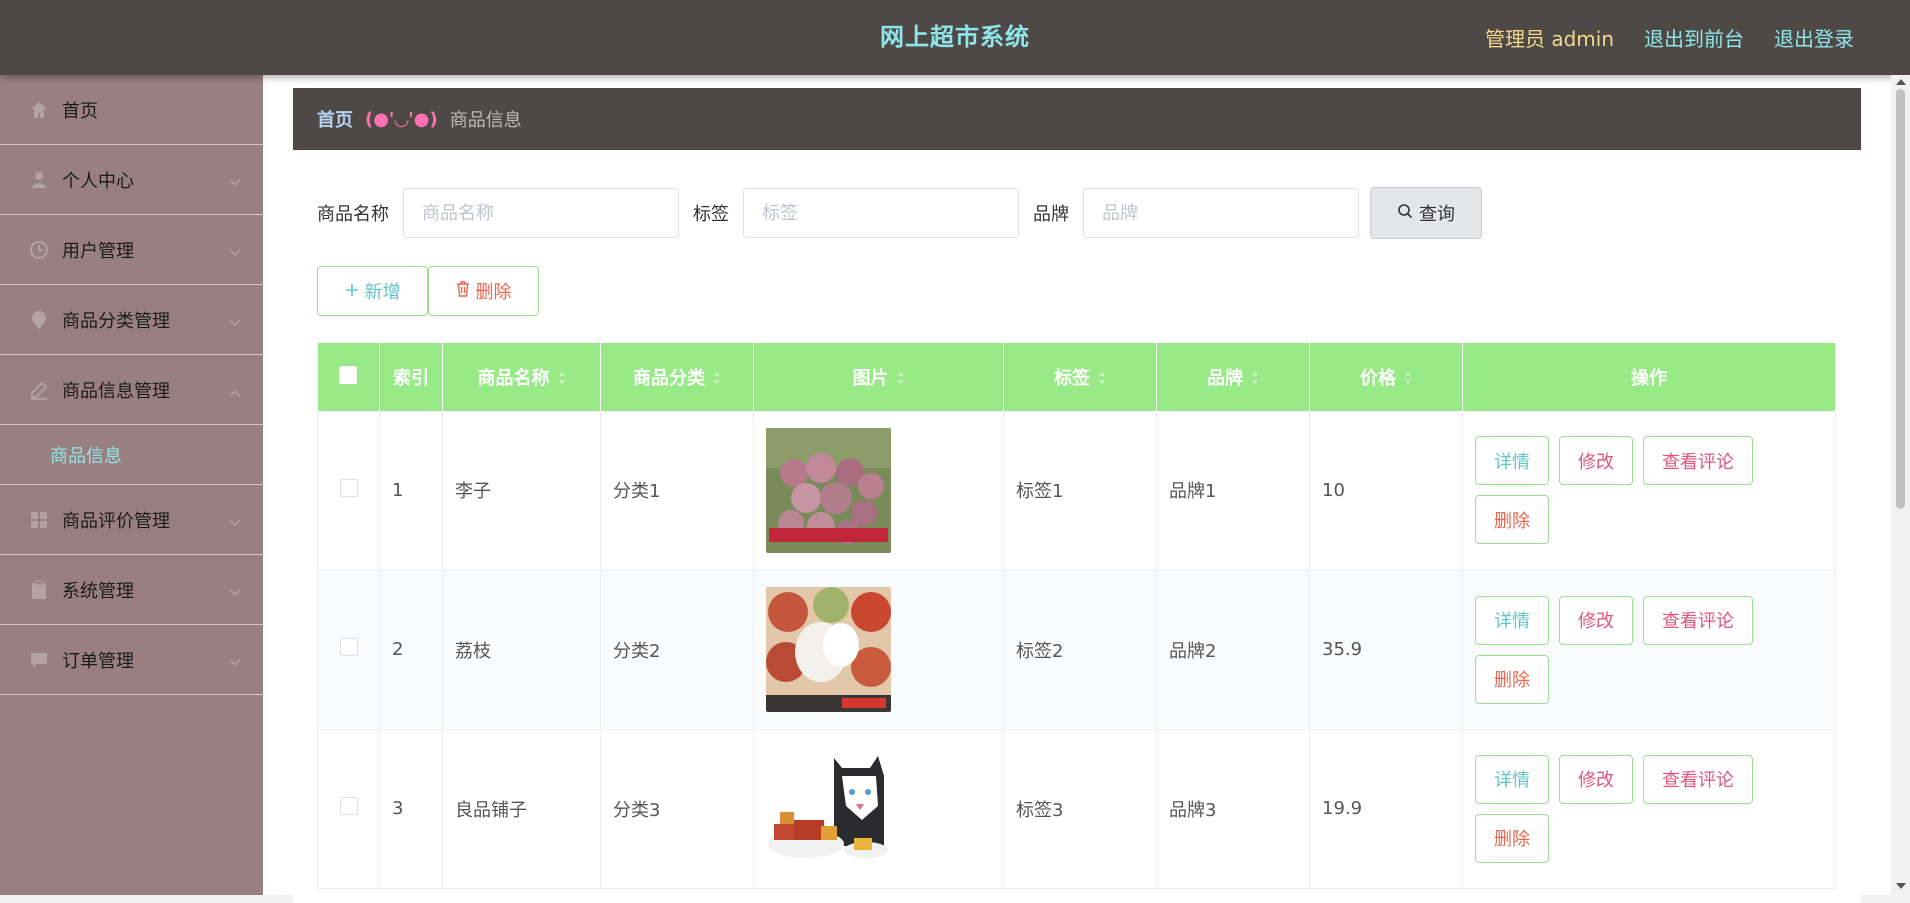 Image resolution: width=1910 pixels, height=903 pixels. Describe the element at coordinates (1386, 491) in the screenshot. I see `cell-price: 10` at that location.